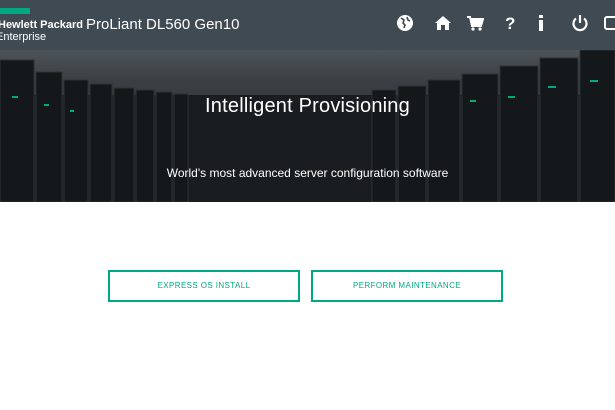  I want to click on globe-icon, so click(407, 25).